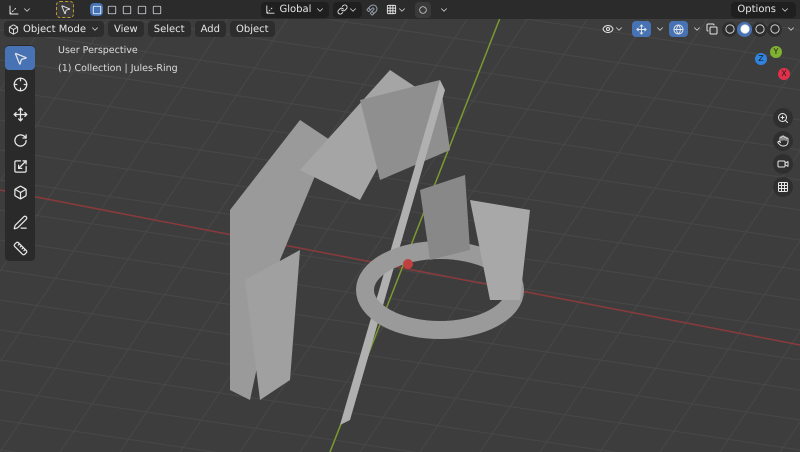 This screenshot has width=800, height=452. What do you see at coordinates (98, 51) in the screenshot?
I see `view-name: User Perspective` at bounding box center [98, 51].